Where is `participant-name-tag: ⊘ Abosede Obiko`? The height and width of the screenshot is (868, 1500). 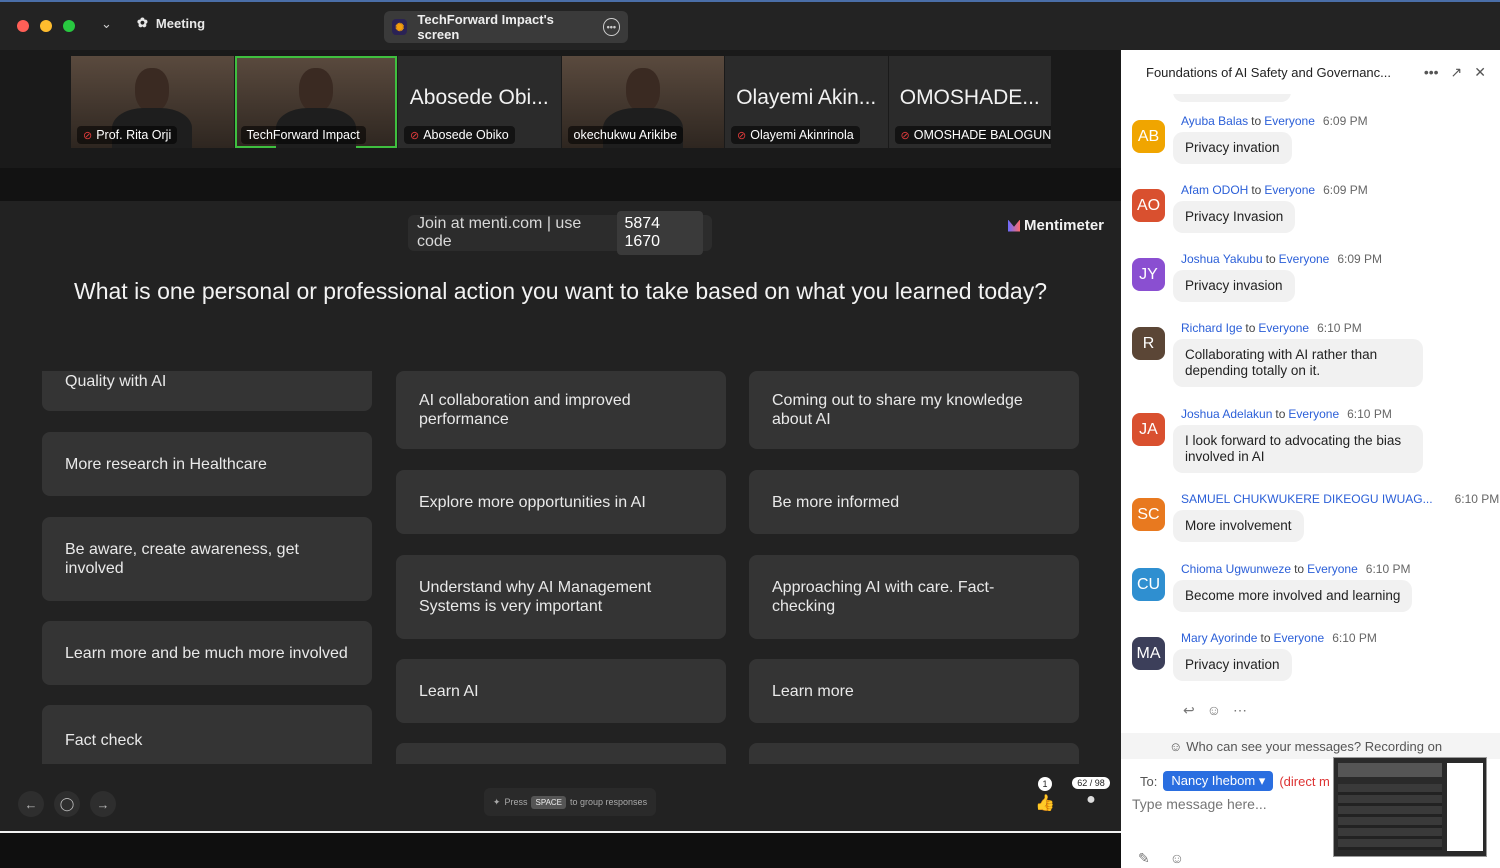 participant-name-tag: ⊘ Abosede Obiko is located at coordinates (459, 135).